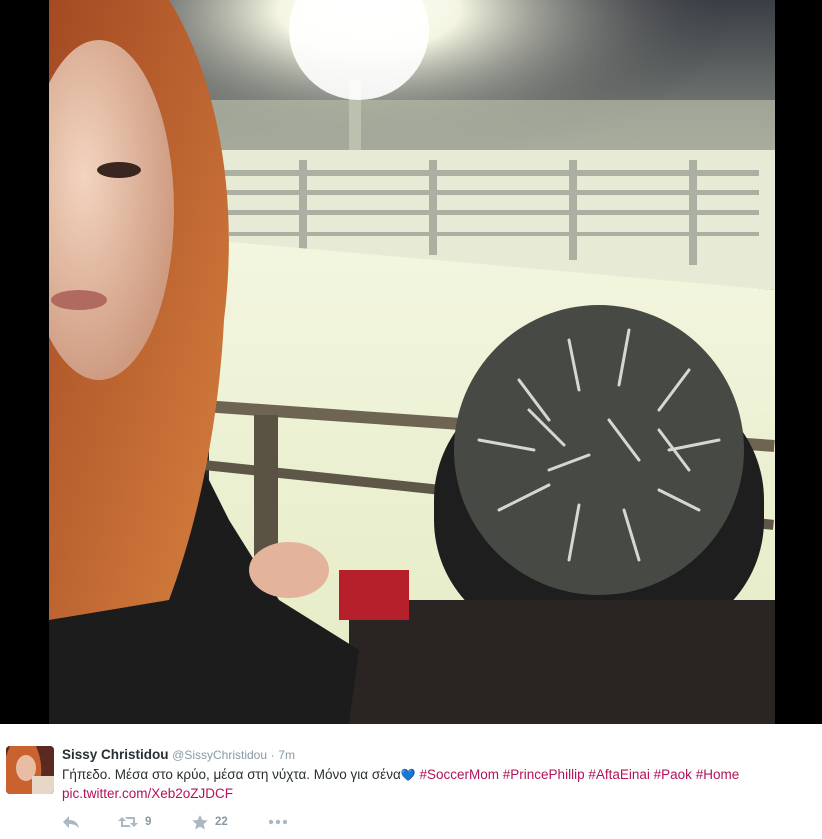 This screenshot has height=839, width=822. What do you see at coordinates (115, 754) in the screenshot?
I see `display-name: Sissy Christidou` at bounding box center [115, 754].